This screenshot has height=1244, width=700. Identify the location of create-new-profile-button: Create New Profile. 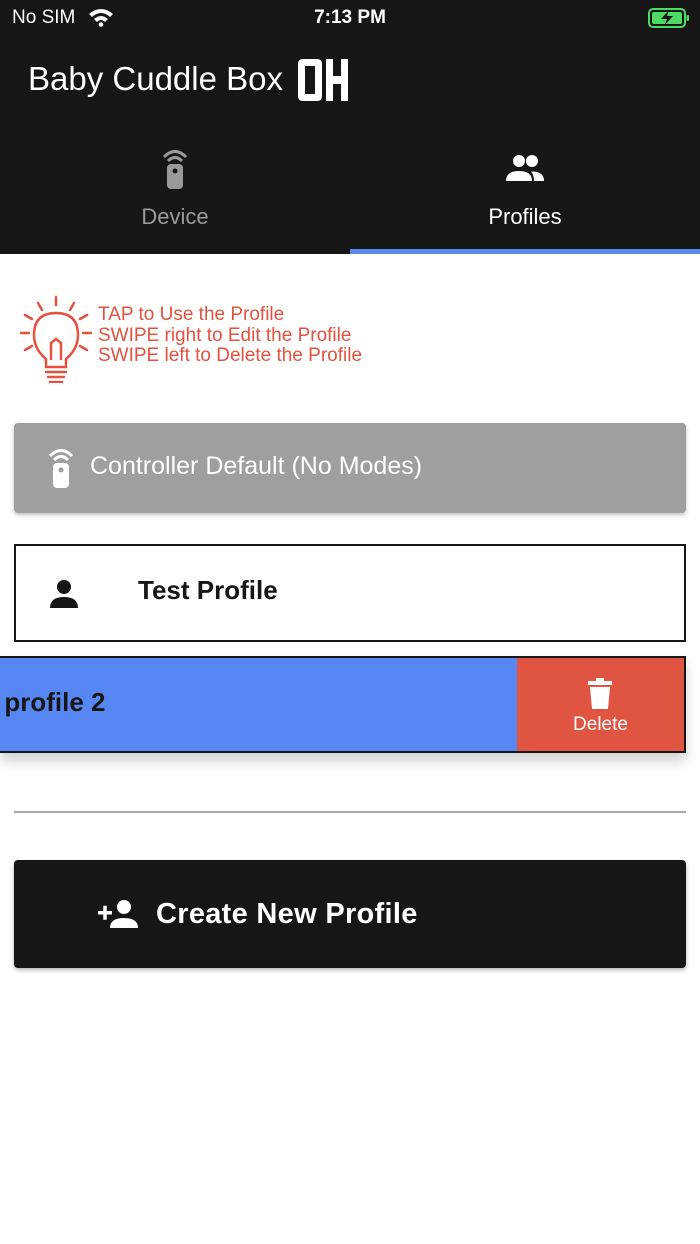
(350, 914).